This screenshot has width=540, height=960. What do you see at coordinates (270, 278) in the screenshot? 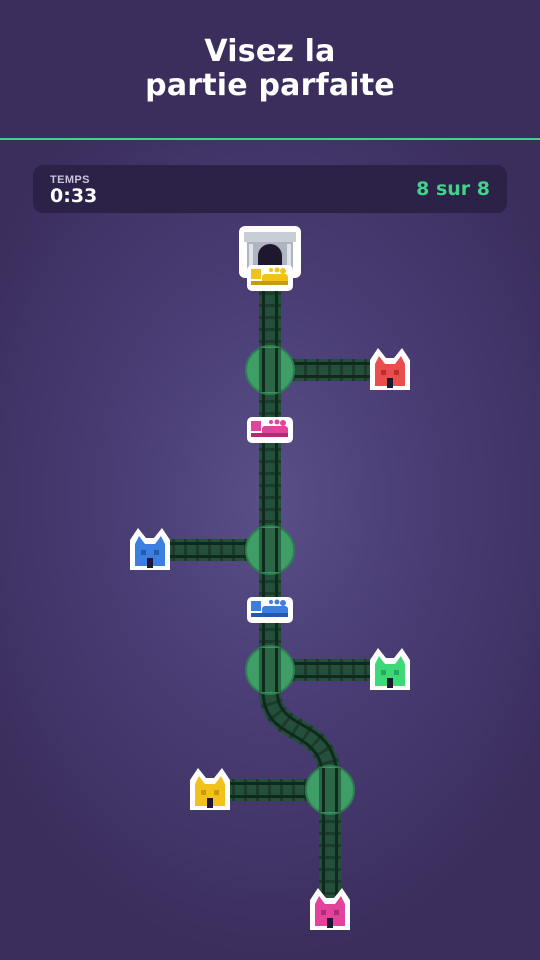
I see `train-yellow` at bounding box center [270, 278].